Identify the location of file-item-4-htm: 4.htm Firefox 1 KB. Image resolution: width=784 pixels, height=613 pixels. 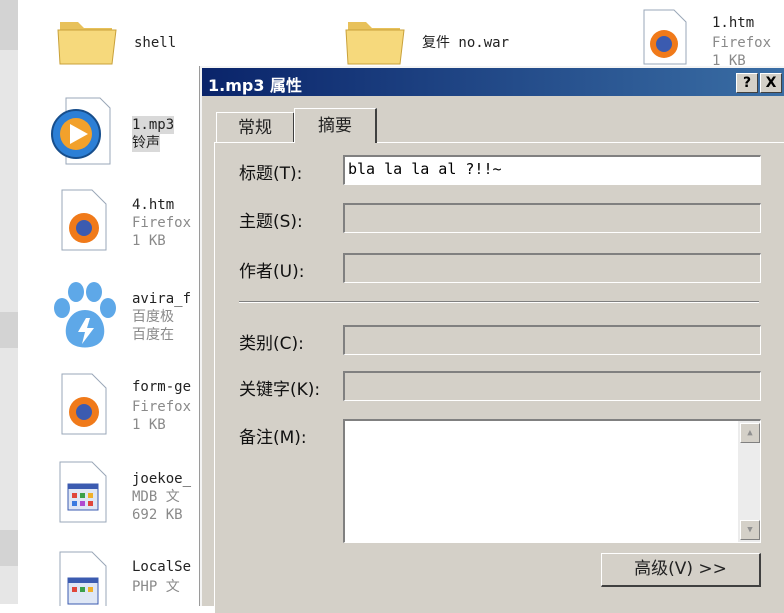
(128, 223).